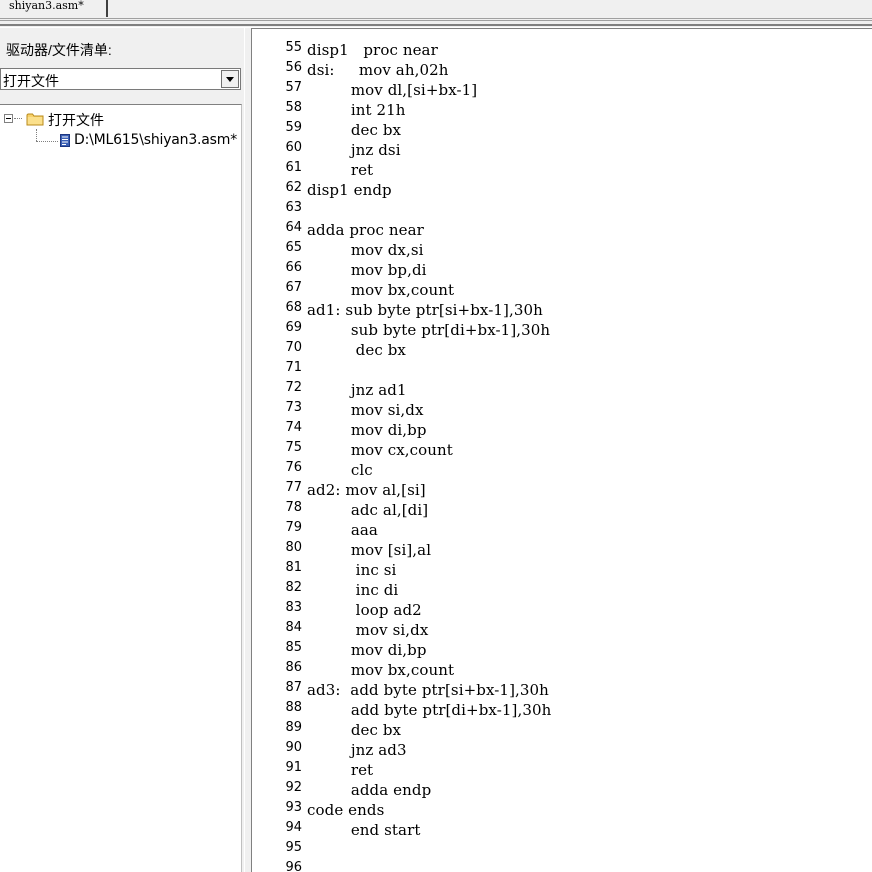 This screenshot has width=872, height=872. Describe the element at coordinates (369, 790) in the screenshot. I see `code-text: adda endp` at that location.